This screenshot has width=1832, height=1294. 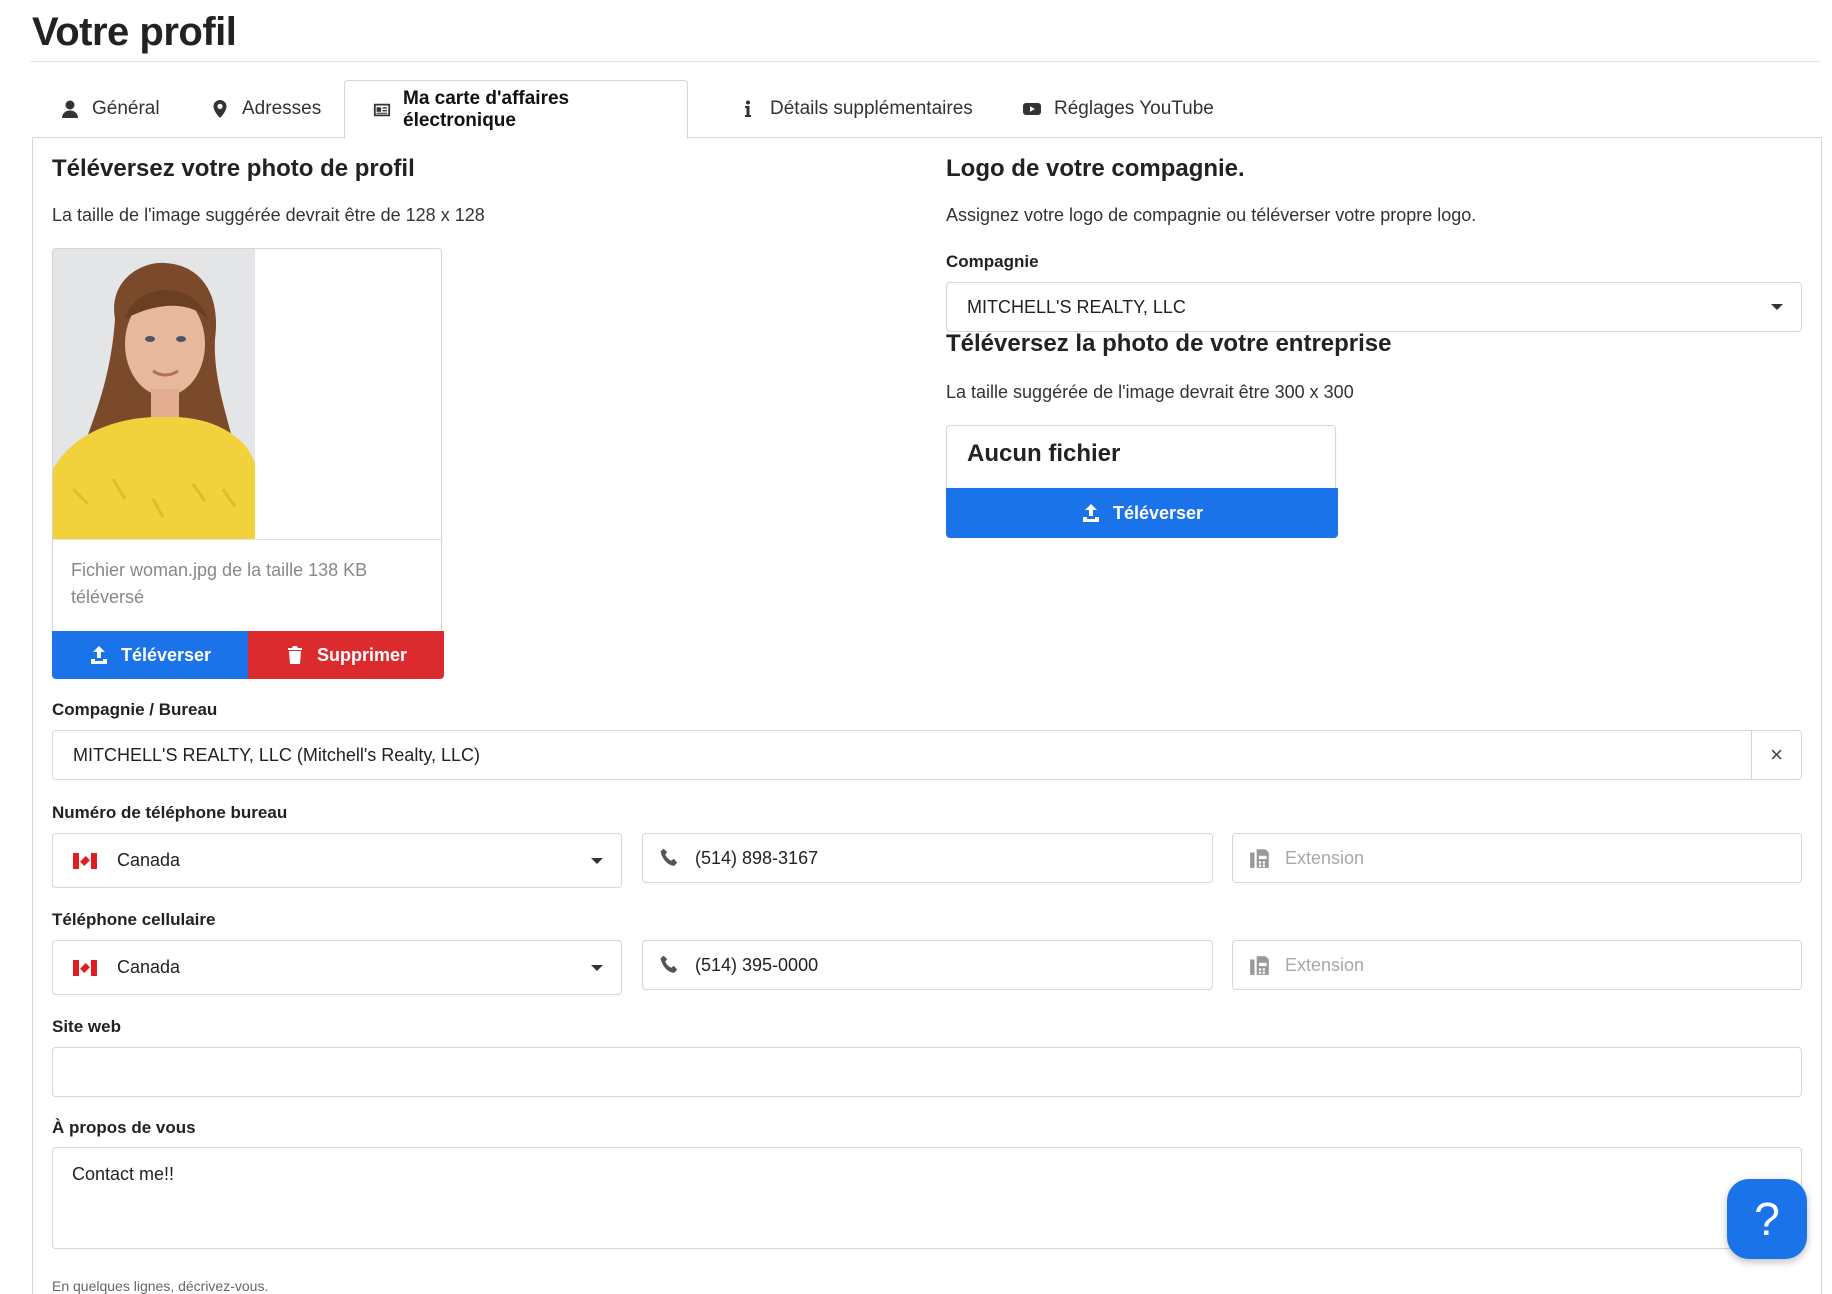 I want to click on tab-business-card: Ma carte d'affaires électronique, so click(x=516, y=109).